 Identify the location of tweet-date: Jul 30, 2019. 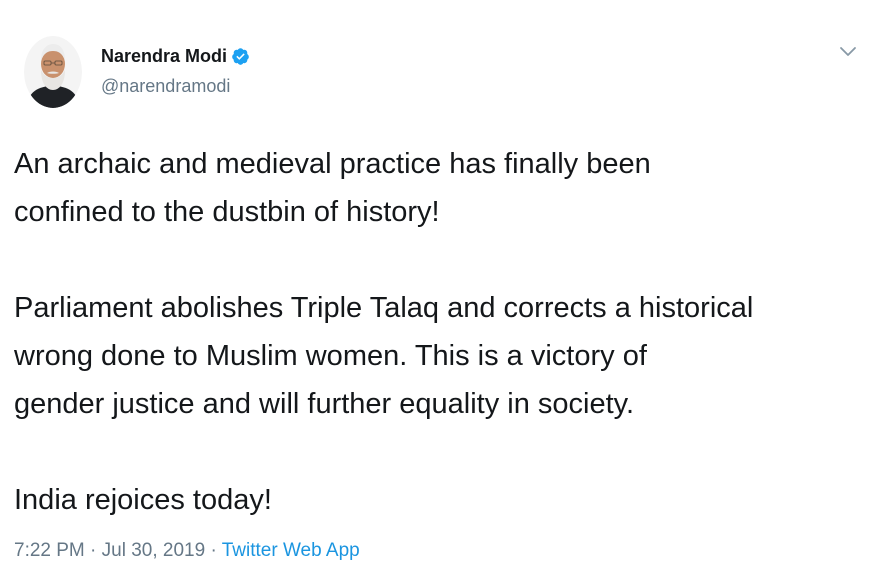
(154, 550).